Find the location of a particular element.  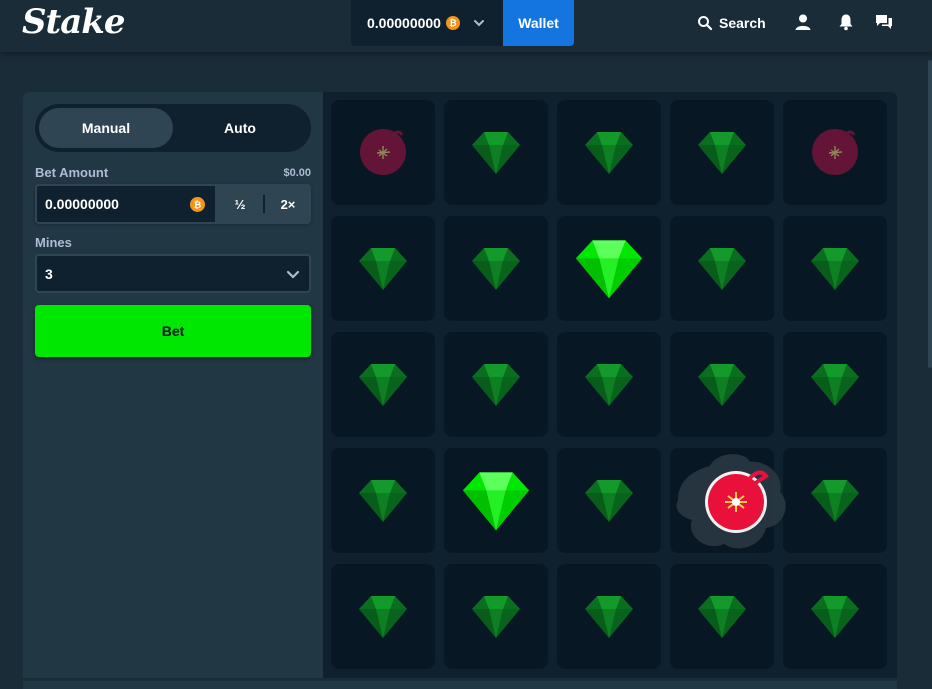

mode-toggle: Manual Auto is located at coordinates (173, 128).